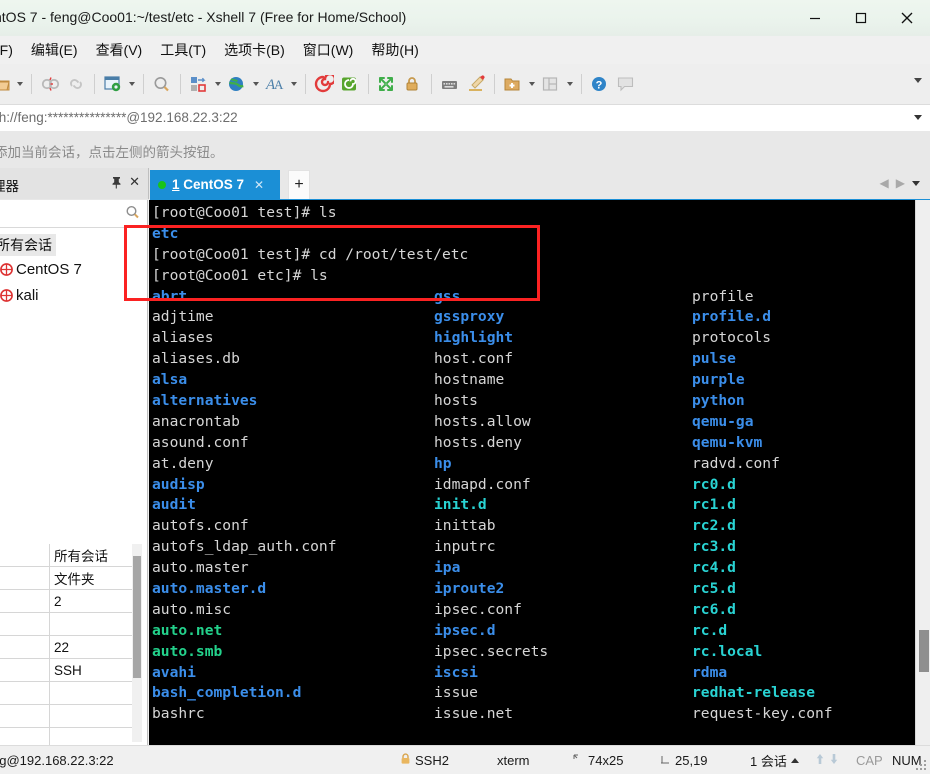 The width and height of the screenshot is (930, 774). What do you see at coordinates (54, 50) in the screenshot?
I see `menu-edit: 编辑(E)` at bounding box center [54, 50].